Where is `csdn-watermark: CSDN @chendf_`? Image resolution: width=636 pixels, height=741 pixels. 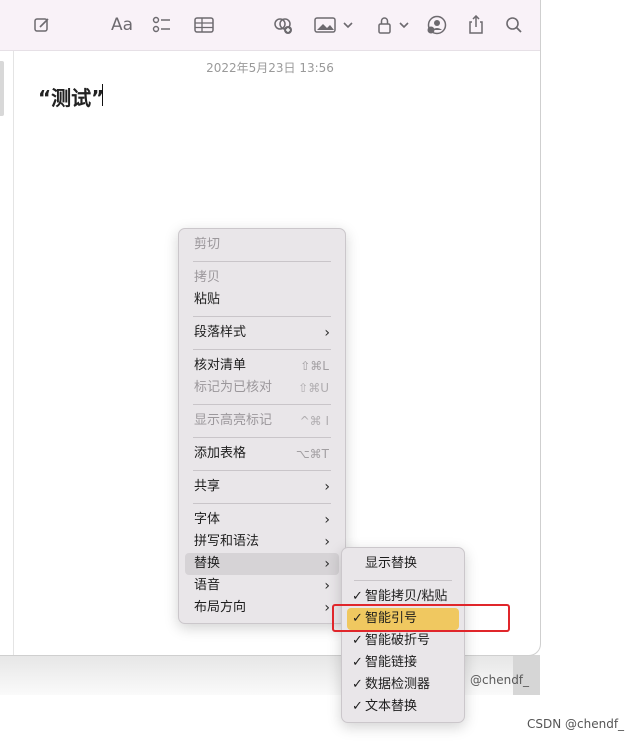
csdn-watermark: CSDN @chendf_ is located at coordinates (576, 724).